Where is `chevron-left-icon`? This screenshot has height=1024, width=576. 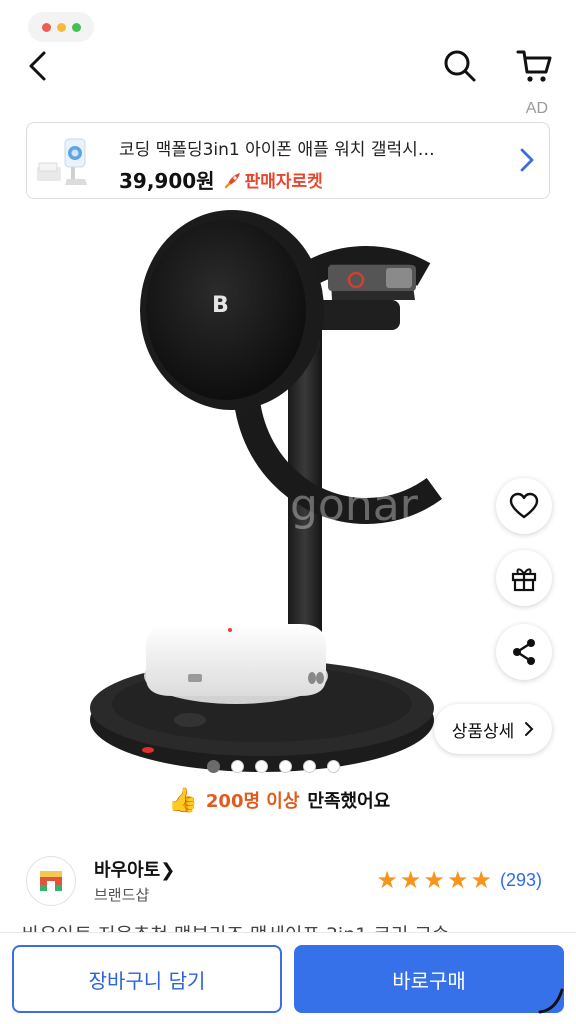 chevron-left-icon is located at coordinates (37, 66).